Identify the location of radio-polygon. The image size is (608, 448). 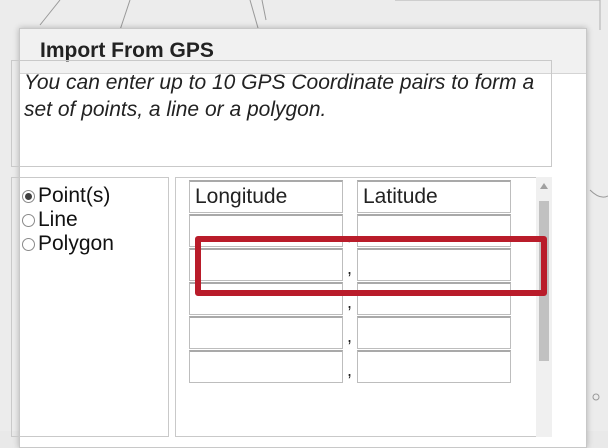
(28, 244).